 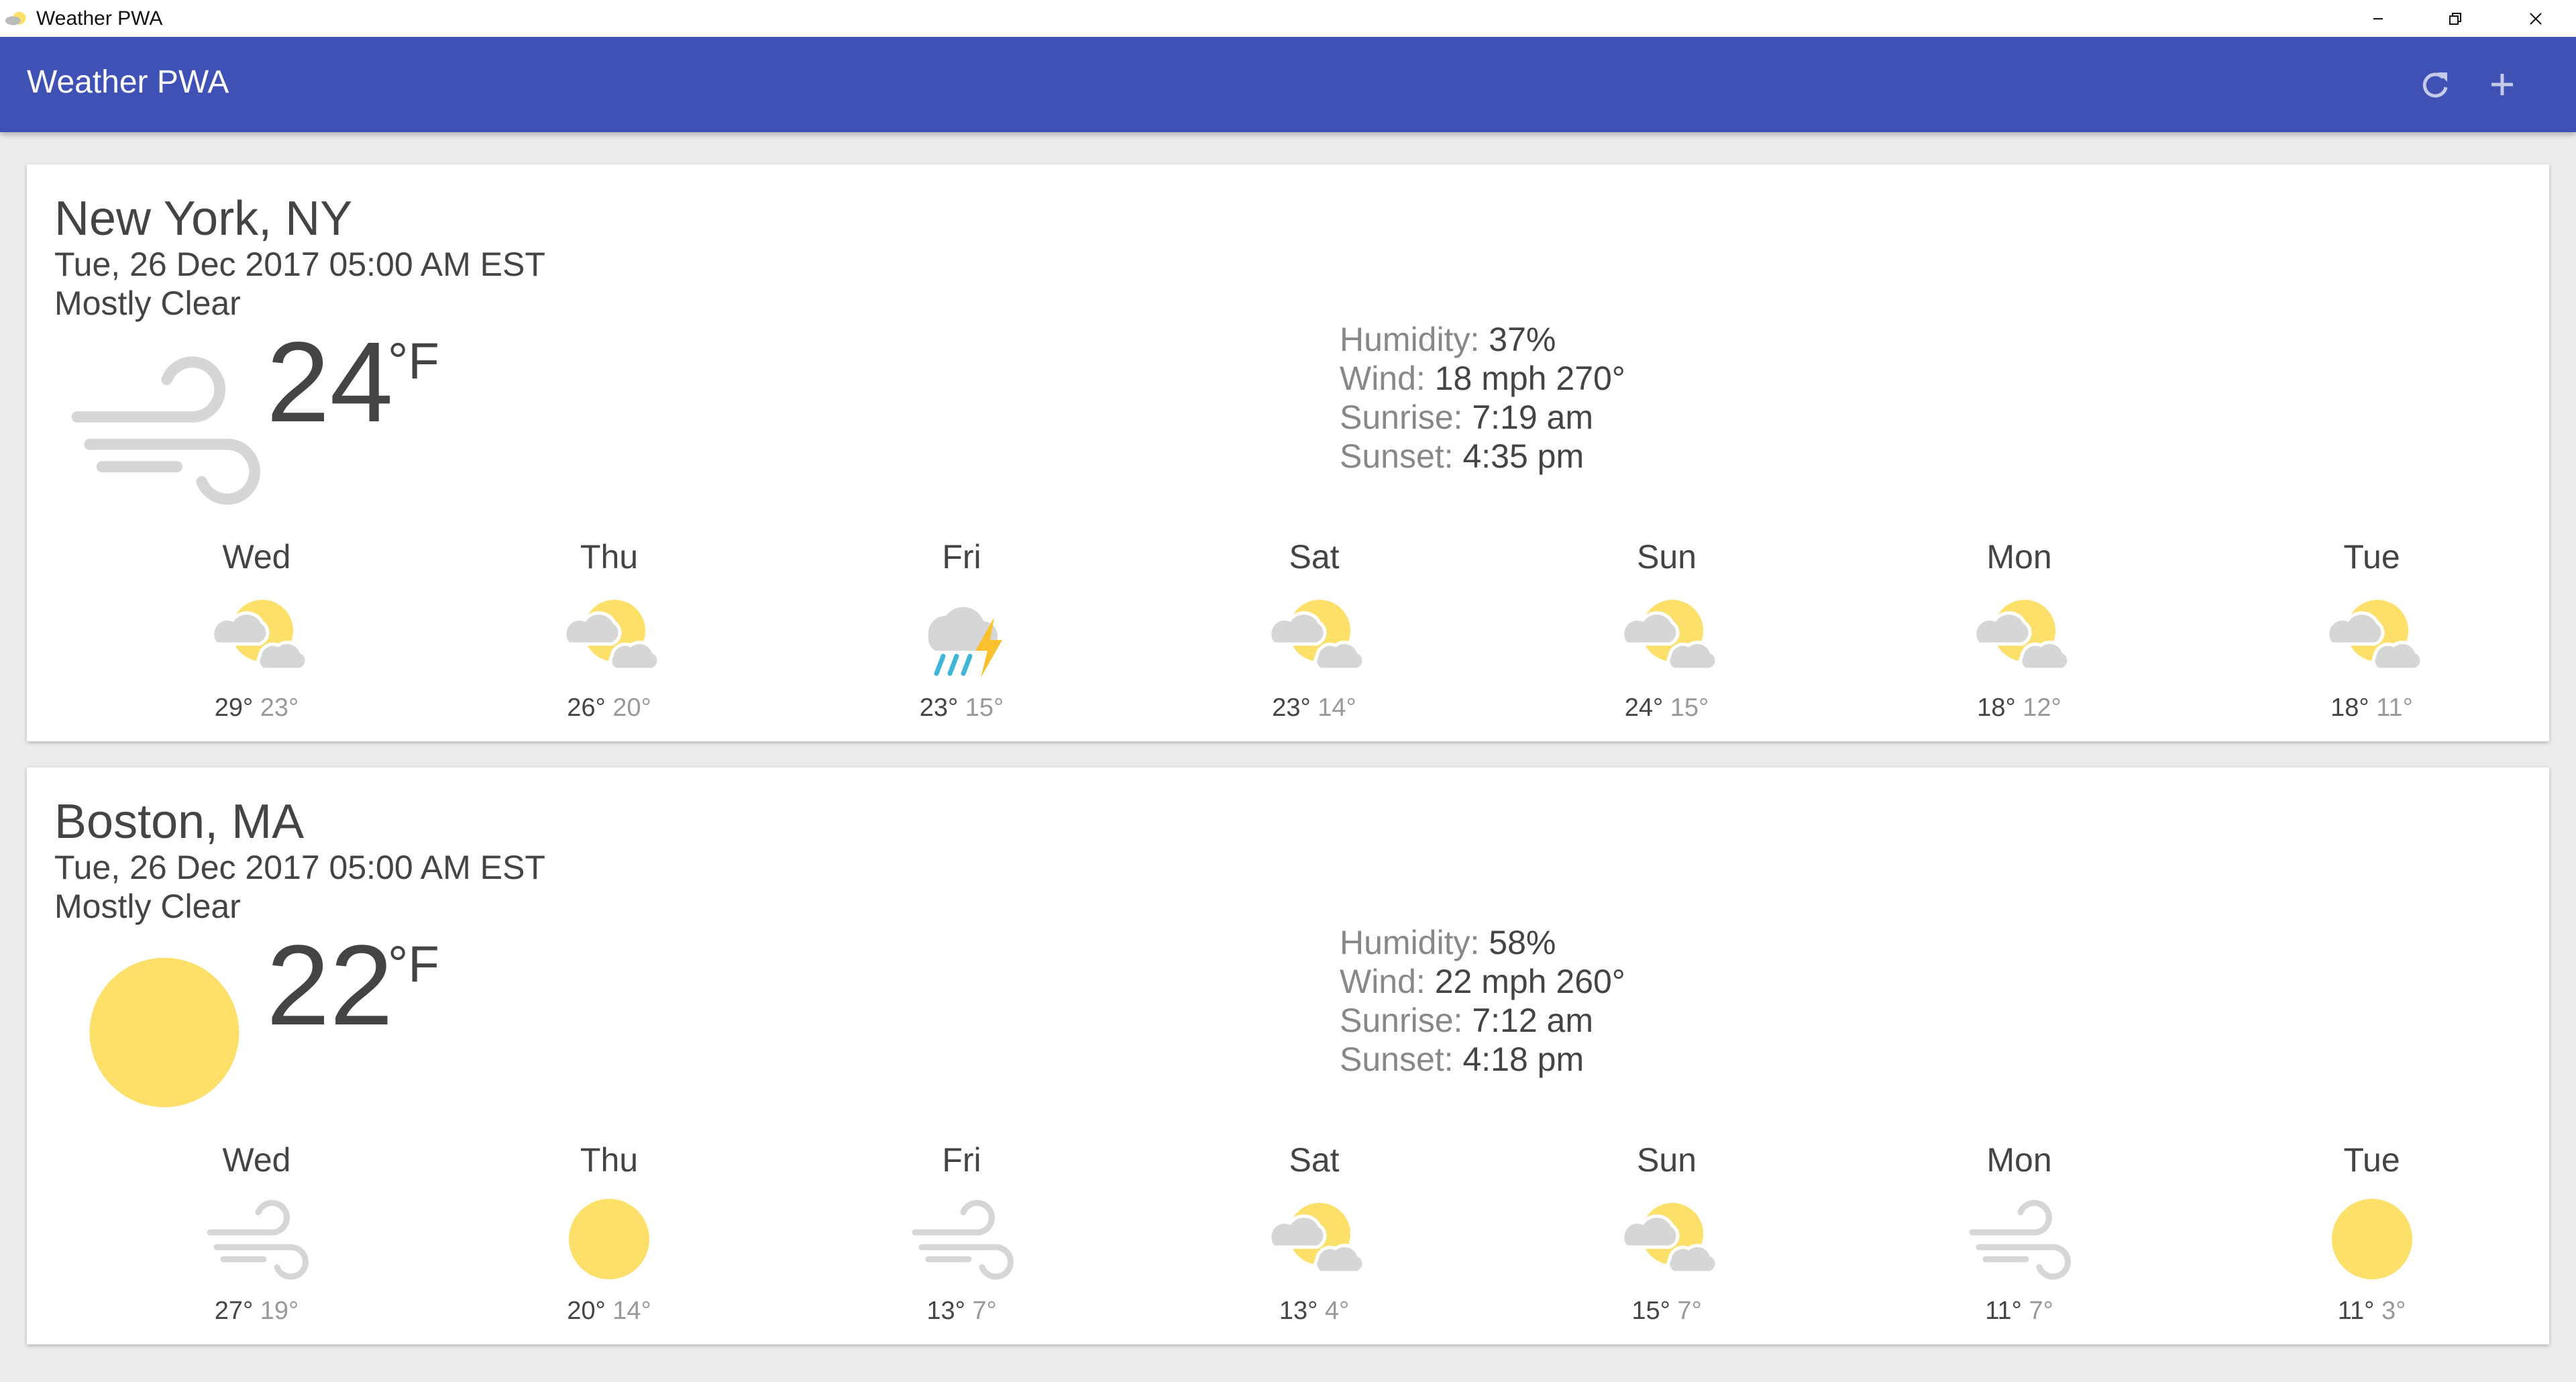 What do you see at coordinates (2394, 708) in the screenshot?
I see `forecast-low: 11°` at bounding box center [2394, 708].